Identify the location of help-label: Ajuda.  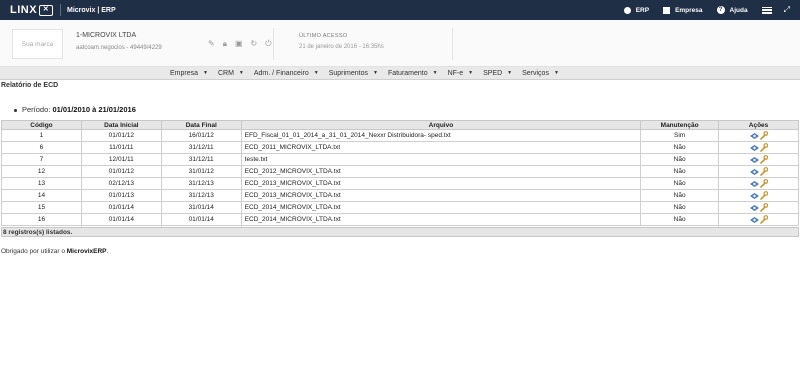
(738, 10).